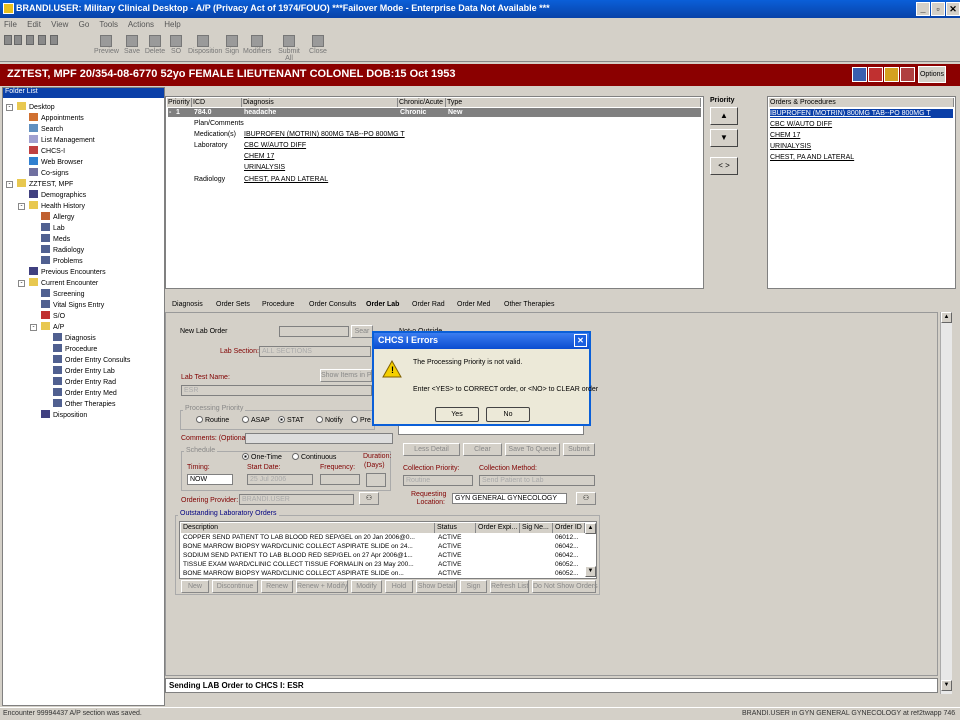 The height and width of the screenshot is (720, 960). Describe the element at coordinates (579, 449) in the screenshot. I see `submit-button: Submit` at that location.